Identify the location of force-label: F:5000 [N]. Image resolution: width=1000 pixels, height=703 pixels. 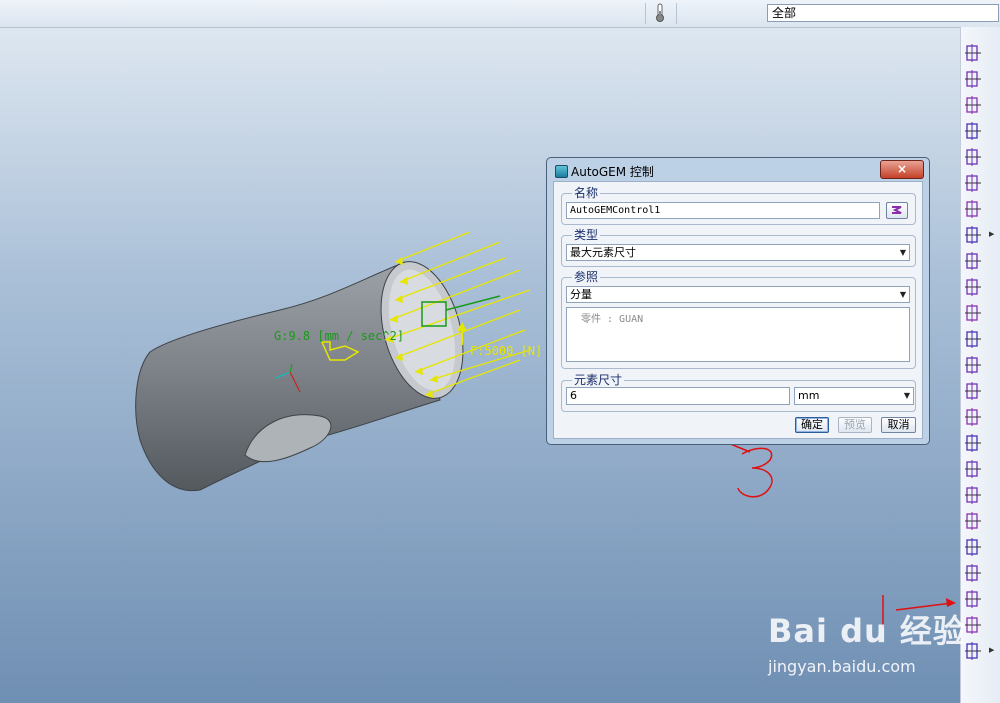
(506, 351).